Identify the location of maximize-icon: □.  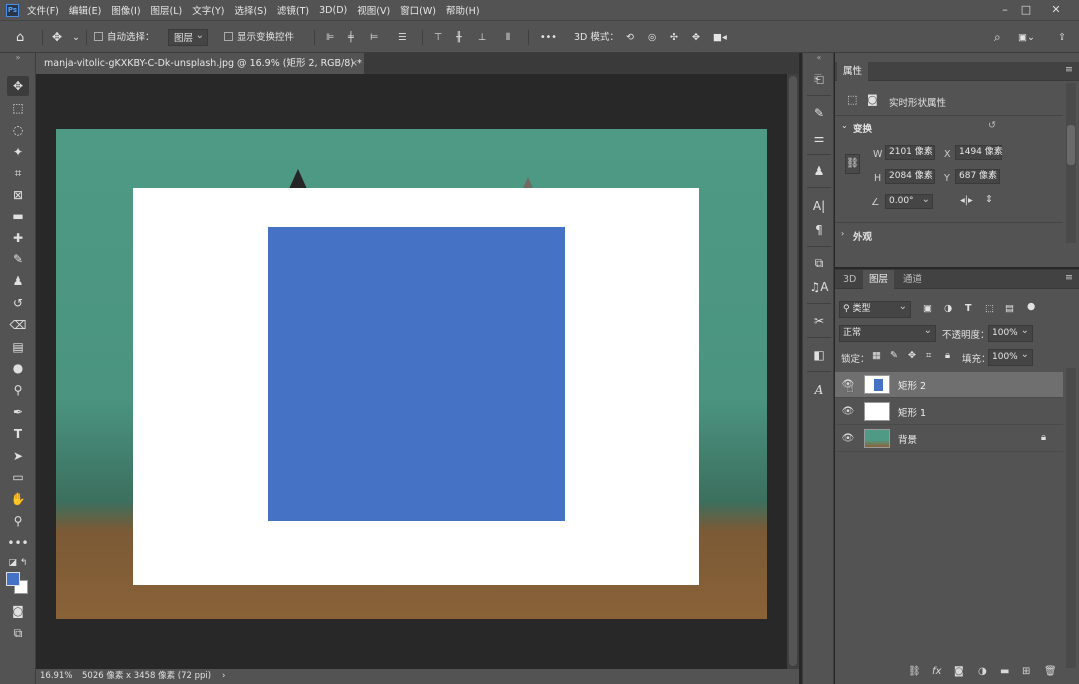
(1026, 10).